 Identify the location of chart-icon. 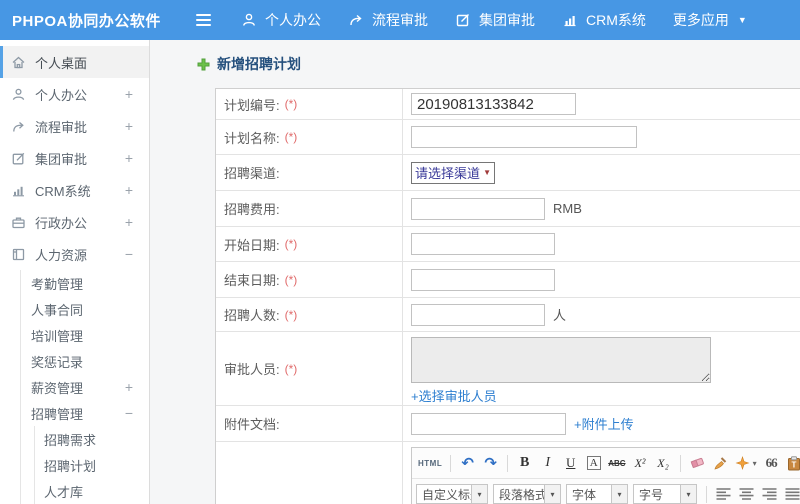
(570, 20).